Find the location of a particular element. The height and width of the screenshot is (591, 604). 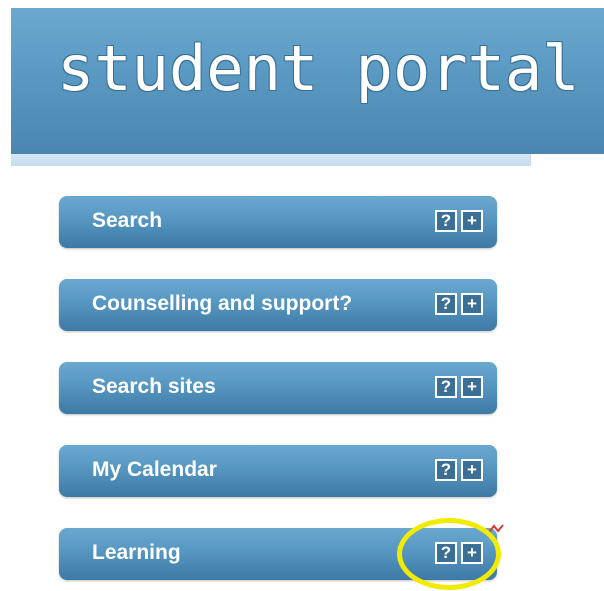

panel-my-calendar: My Calendar ? + is located at coordinates (278, 471).